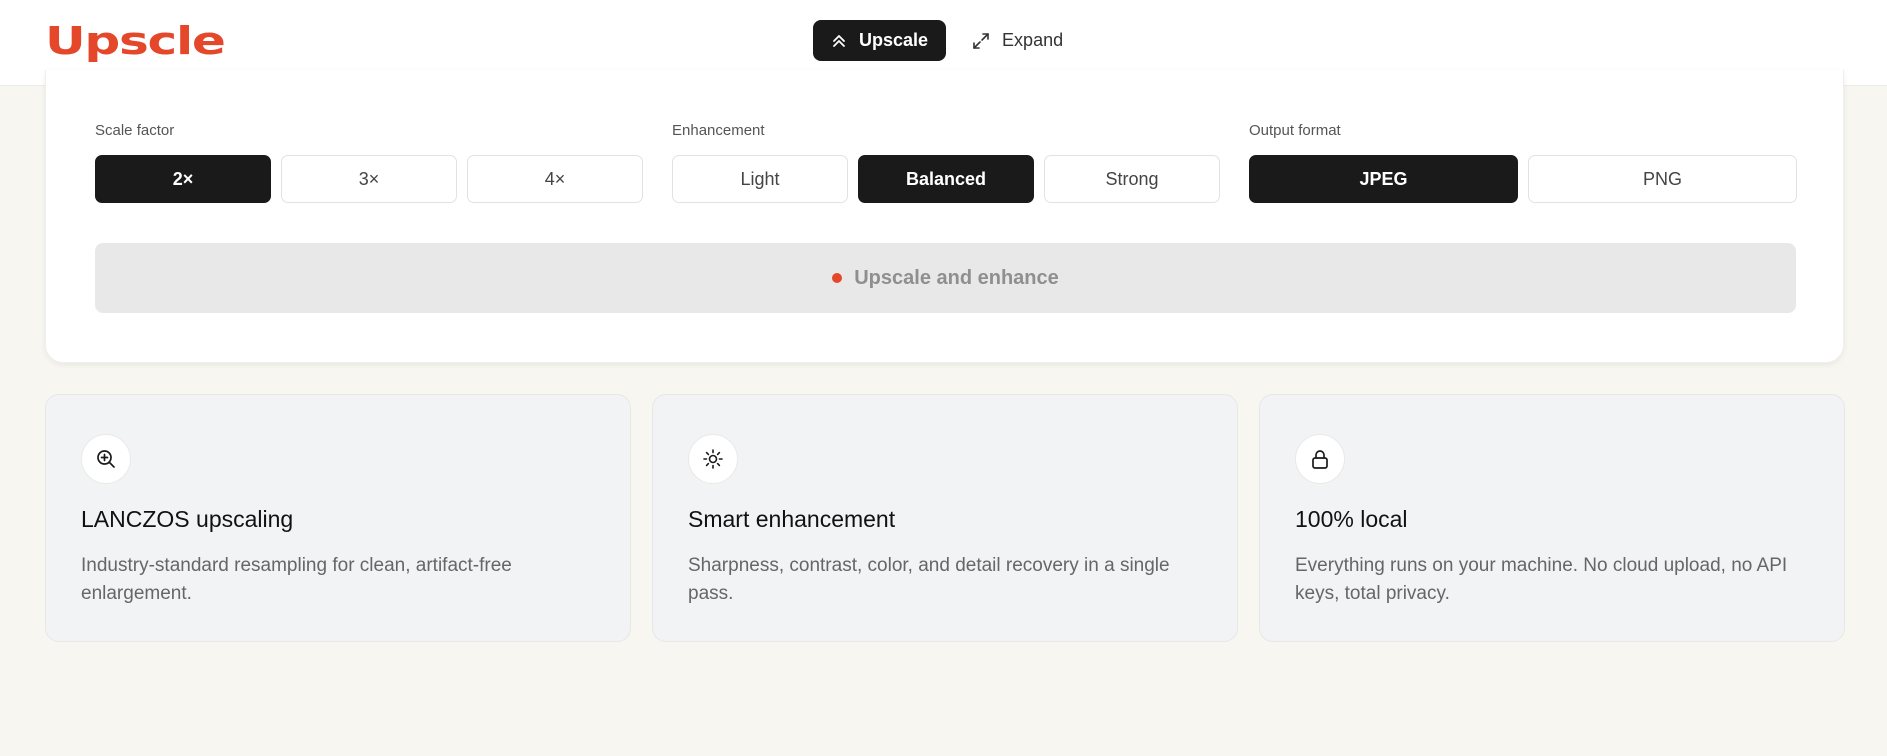  Describe the element at coordinates (1662, 179) in the screenshot. I see `format-option-png: PNG` at that location.